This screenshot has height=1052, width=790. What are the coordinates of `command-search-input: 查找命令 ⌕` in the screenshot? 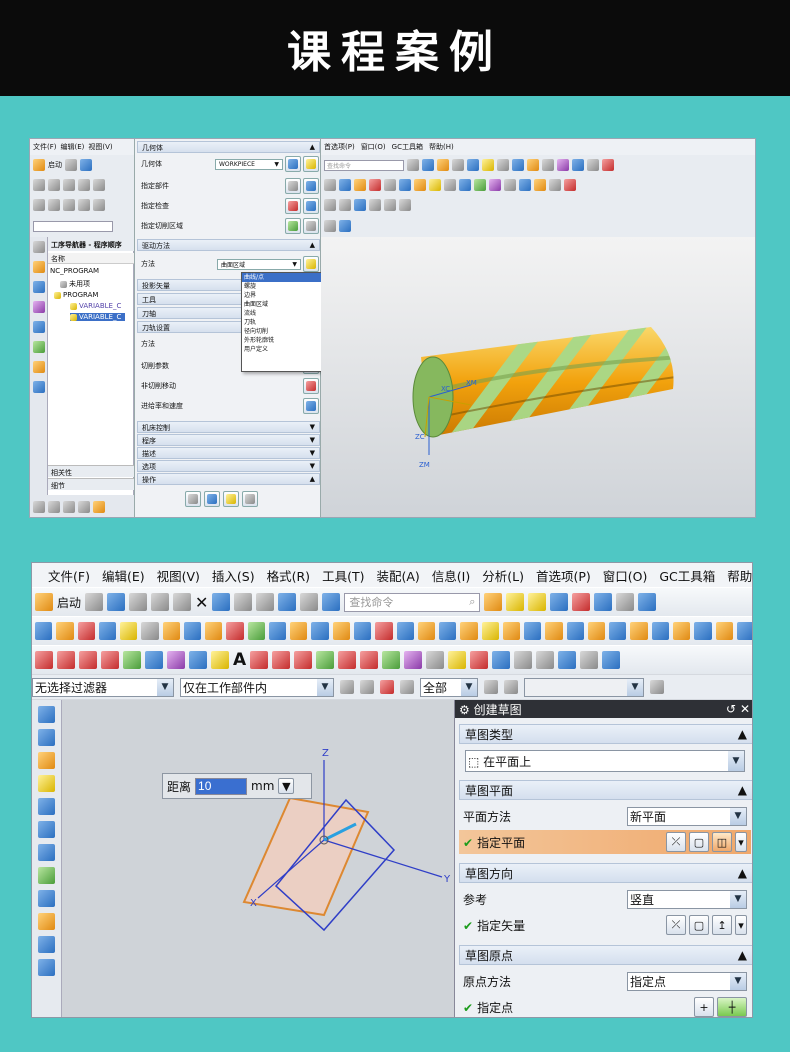 It's located at (412, 602).